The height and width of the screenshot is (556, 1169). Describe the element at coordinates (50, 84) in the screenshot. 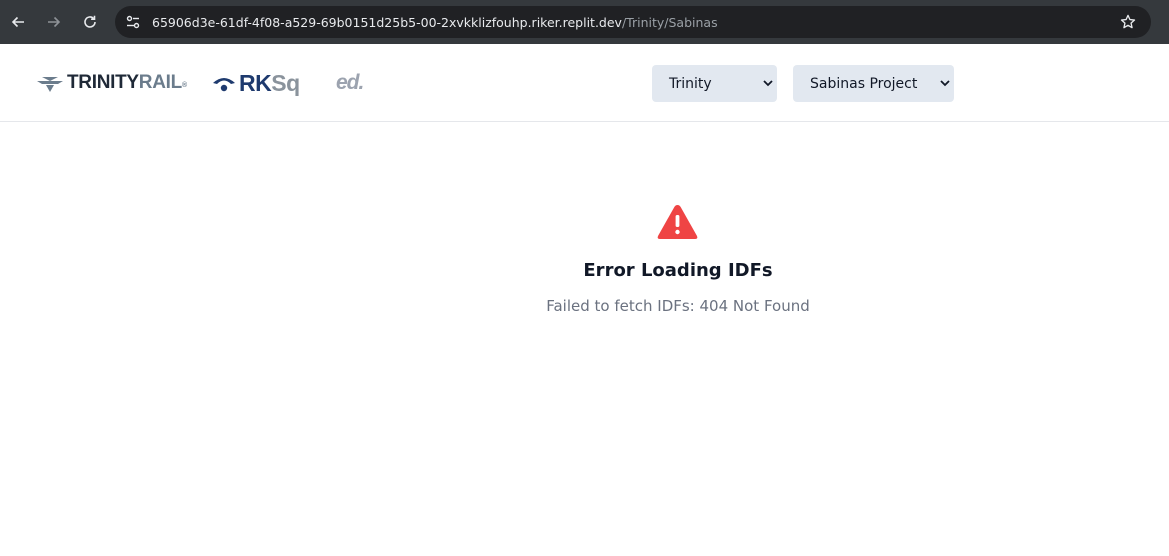

I see `trinity-emblem-icon` at that location.